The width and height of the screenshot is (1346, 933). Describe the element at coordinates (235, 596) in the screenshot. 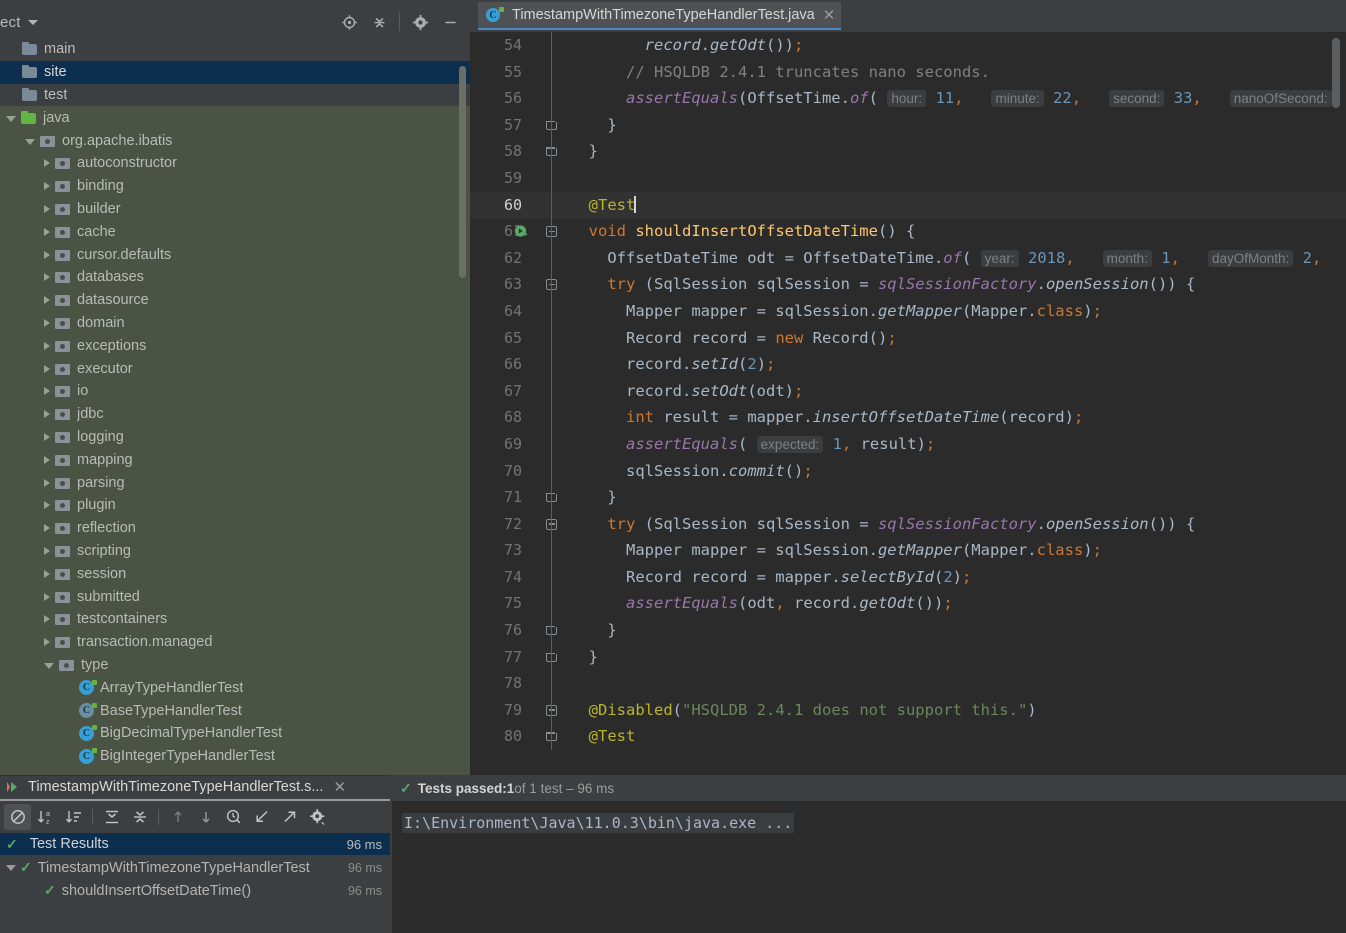

I see `tree-item-submitted: submitted` at that location.